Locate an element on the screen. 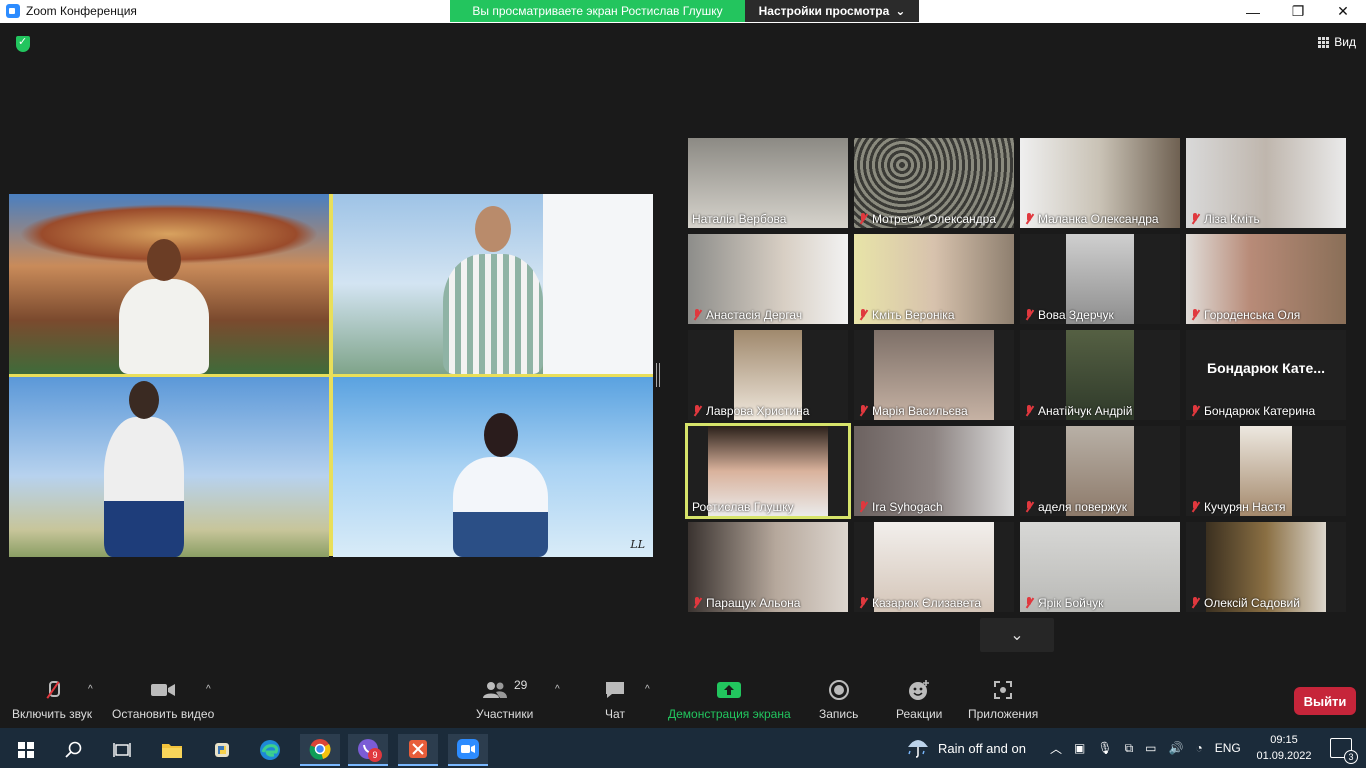 The width and height of the screenshot is (1366, 768). split-resize-handle is located at coordinates (658, 375).